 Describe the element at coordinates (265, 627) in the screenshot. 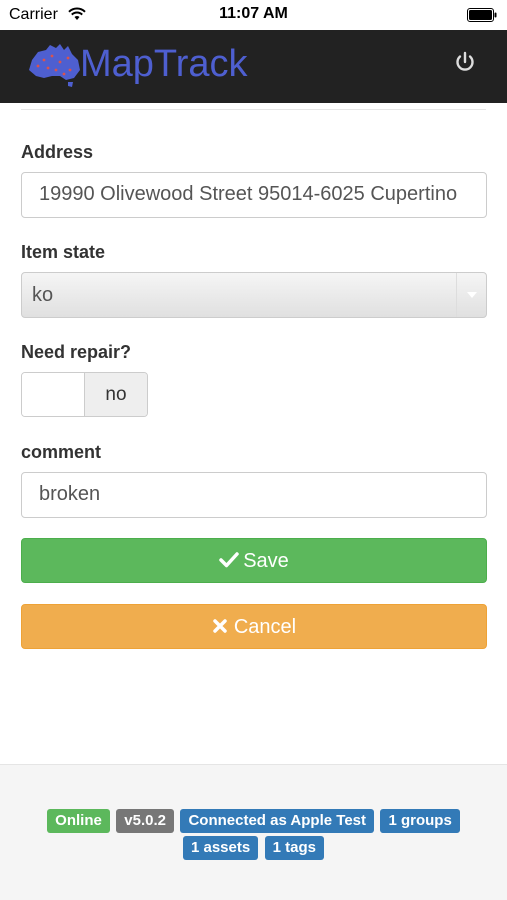

I see `cancel-label: Cancel` at that location.